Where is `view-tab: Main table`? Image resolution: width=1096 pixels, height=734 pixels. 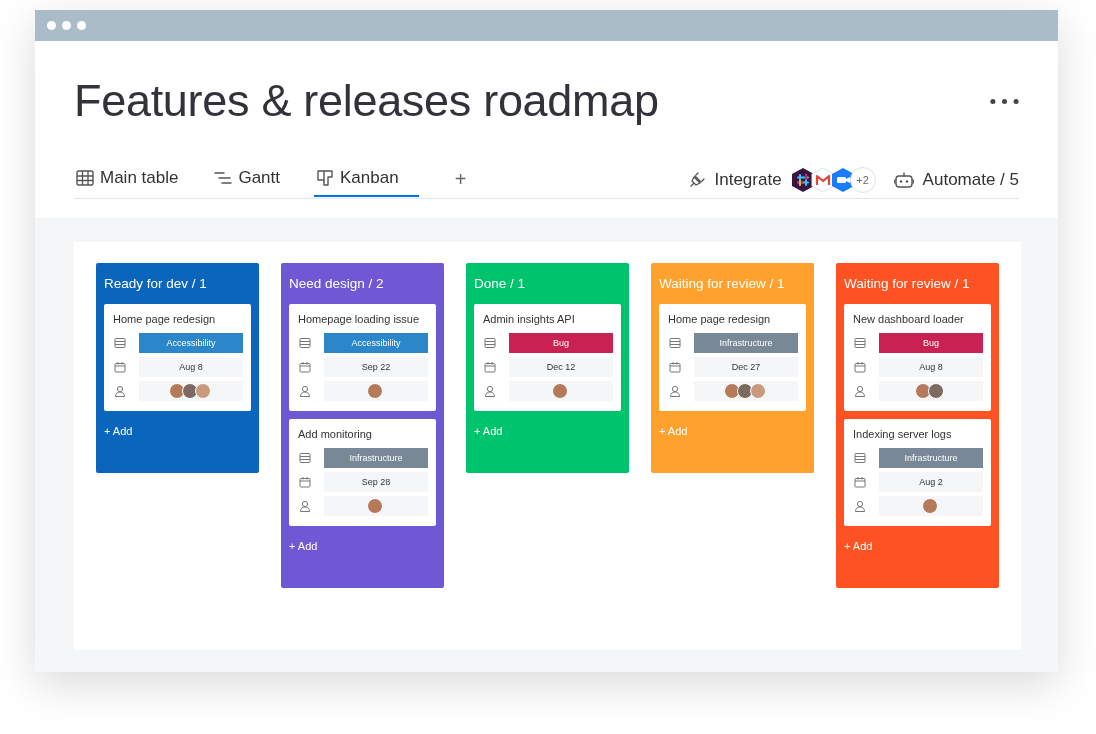 view-tab: Main table is located at coordinates (127, 179).